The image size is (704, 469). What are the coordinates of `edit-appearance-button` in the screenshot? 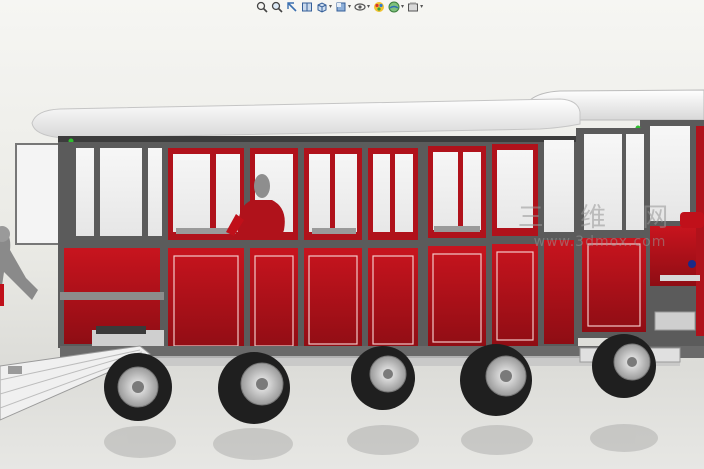 It's located at (379, 7).